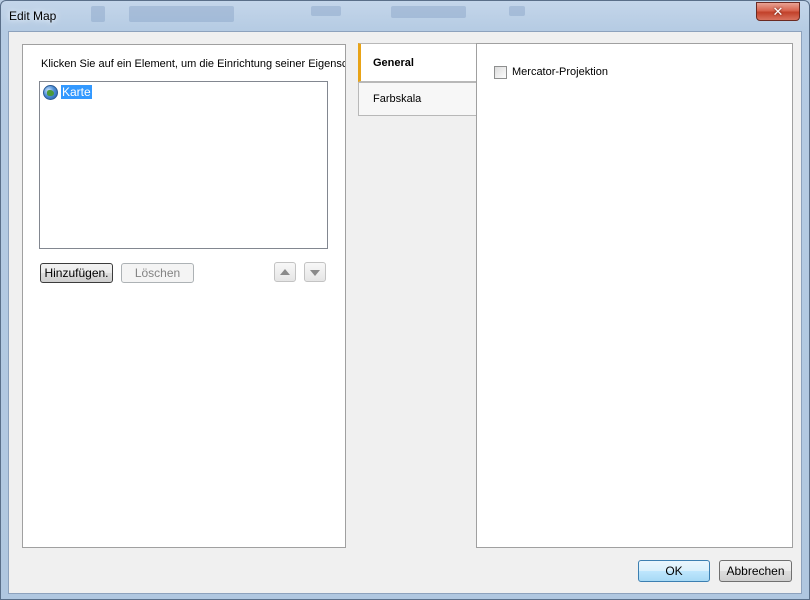 The width and height of the screenshot is (810, 600). I want to click on close-icon: ✕, so click(778, 11).